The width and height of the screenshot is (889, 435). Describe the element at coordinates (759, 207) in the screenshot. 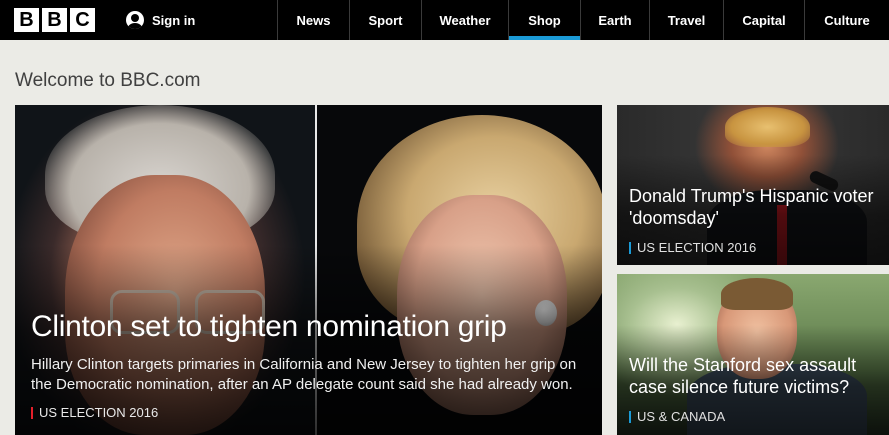

I see `story-headline: Donald Trump's Hispanic voter 'doomsday'` at that location.